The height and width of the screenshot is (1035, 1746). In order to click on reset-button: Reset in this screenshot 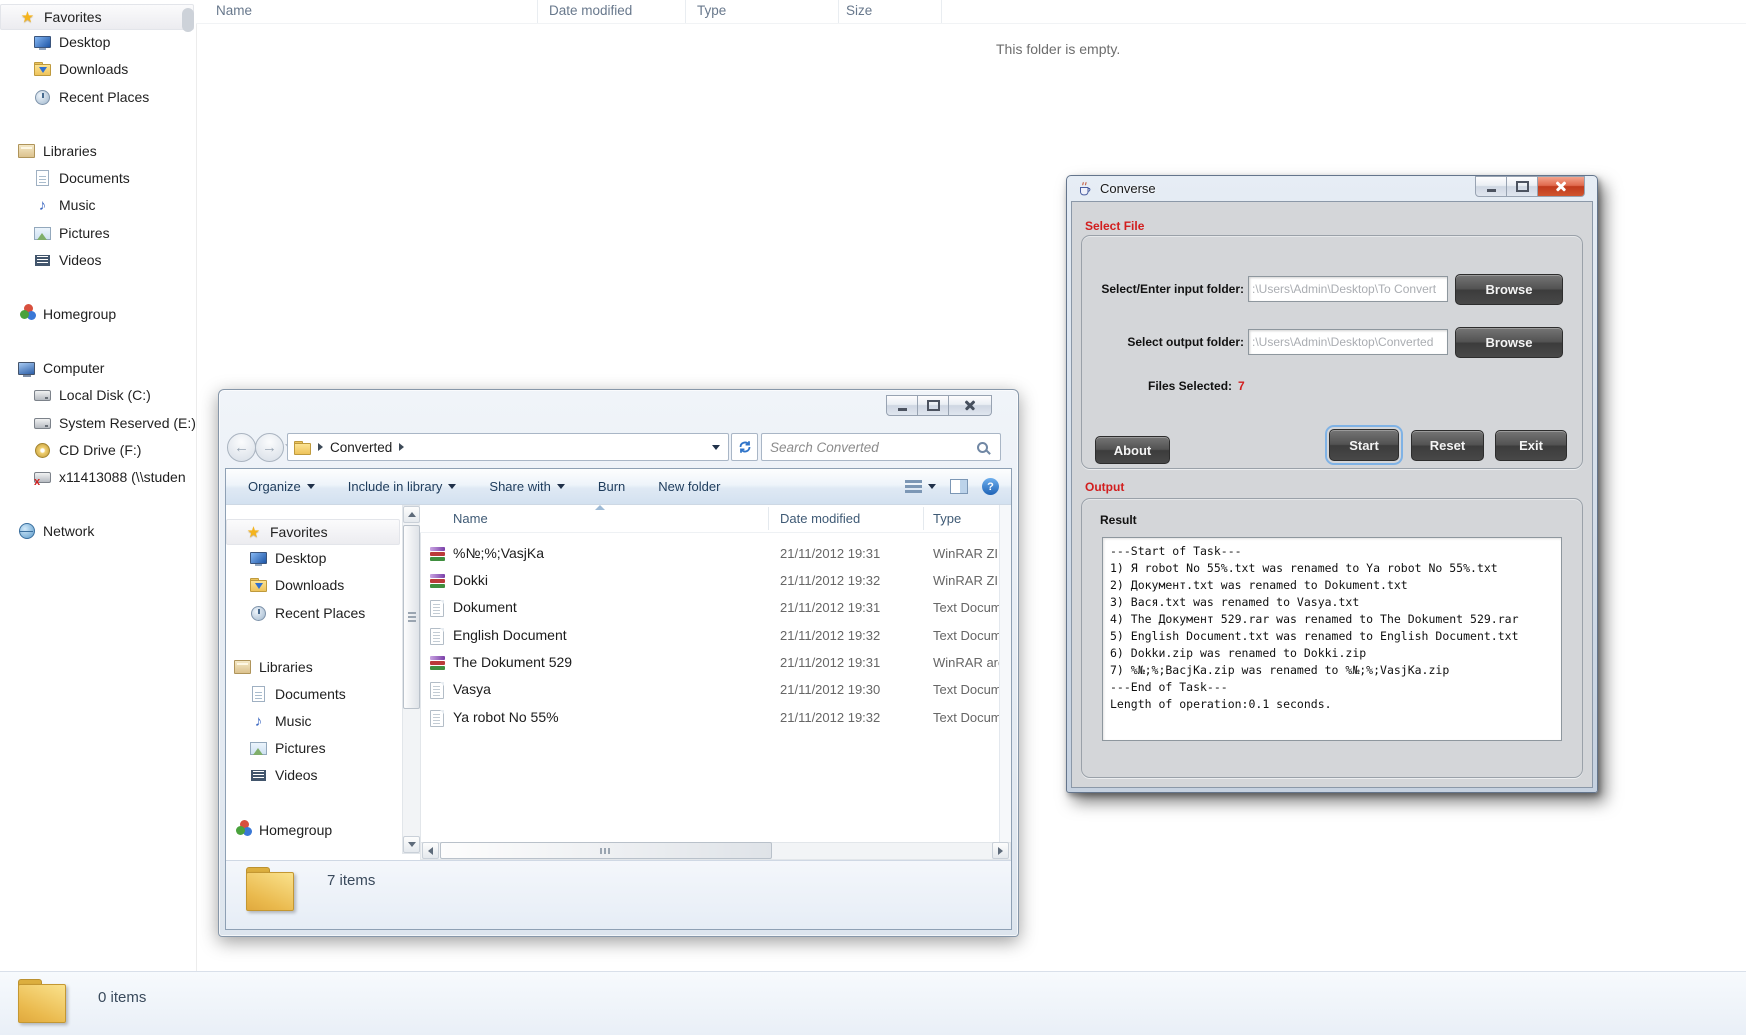, I will do `click(1447, 445)`.